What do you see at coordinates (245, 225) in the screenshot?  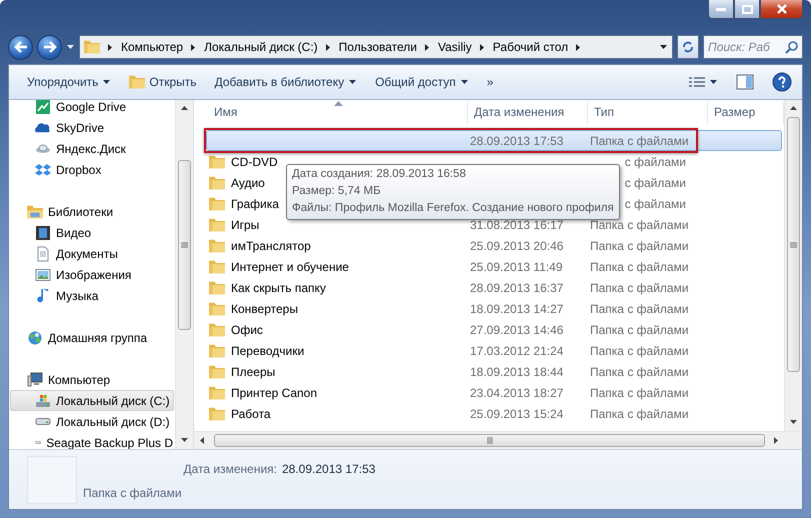 I see `file-name: Игры` at bounding box center [245, 225].